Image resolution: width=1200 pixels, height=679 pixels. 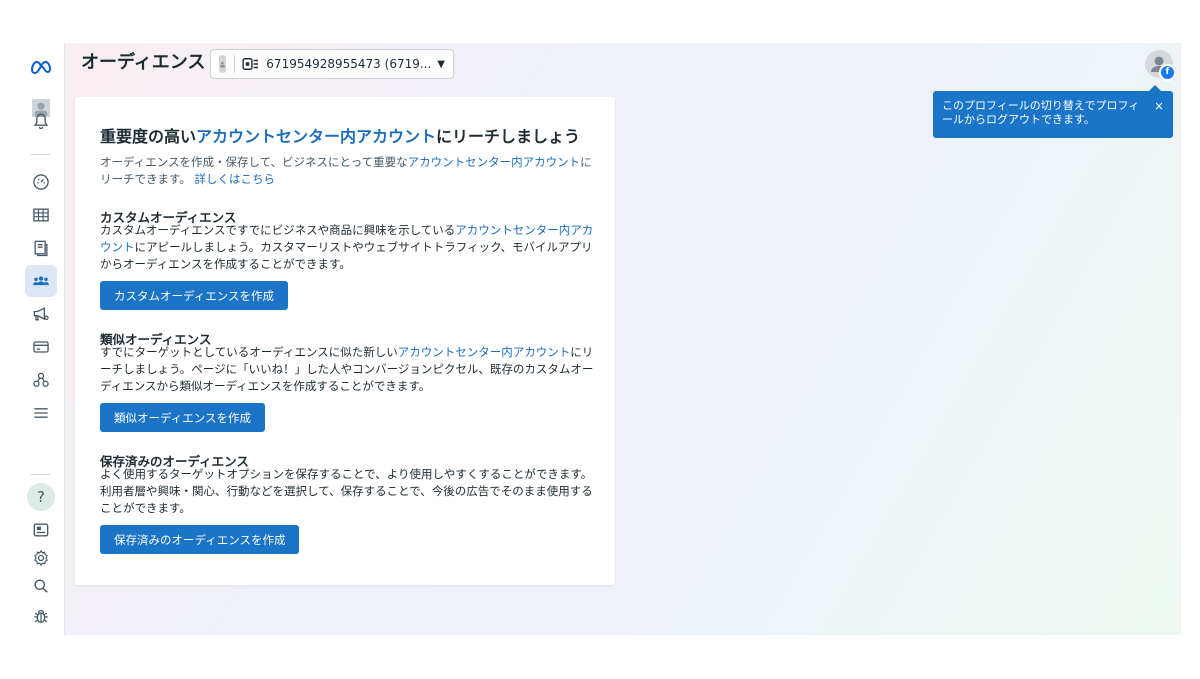 I want to click on business-network-icon, so click(x=41, y=380).